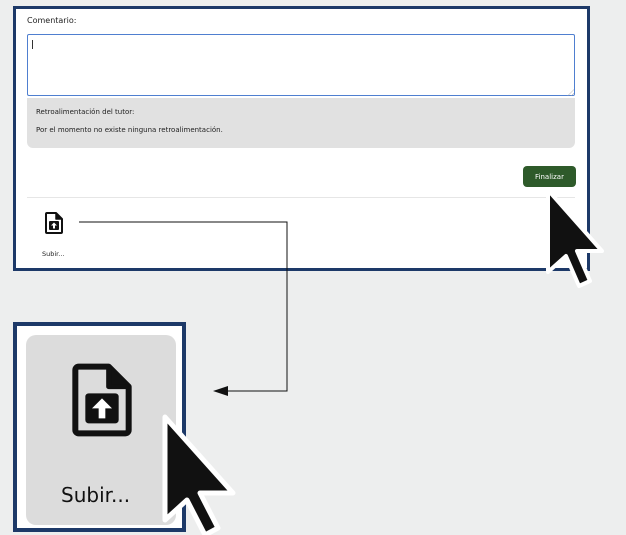 This screenshot has height=535, width=626. What do you see at coordinates (52, 20) in the screenshot?
I see `comment-label: Comentario:` at bounding box center [52, 20].